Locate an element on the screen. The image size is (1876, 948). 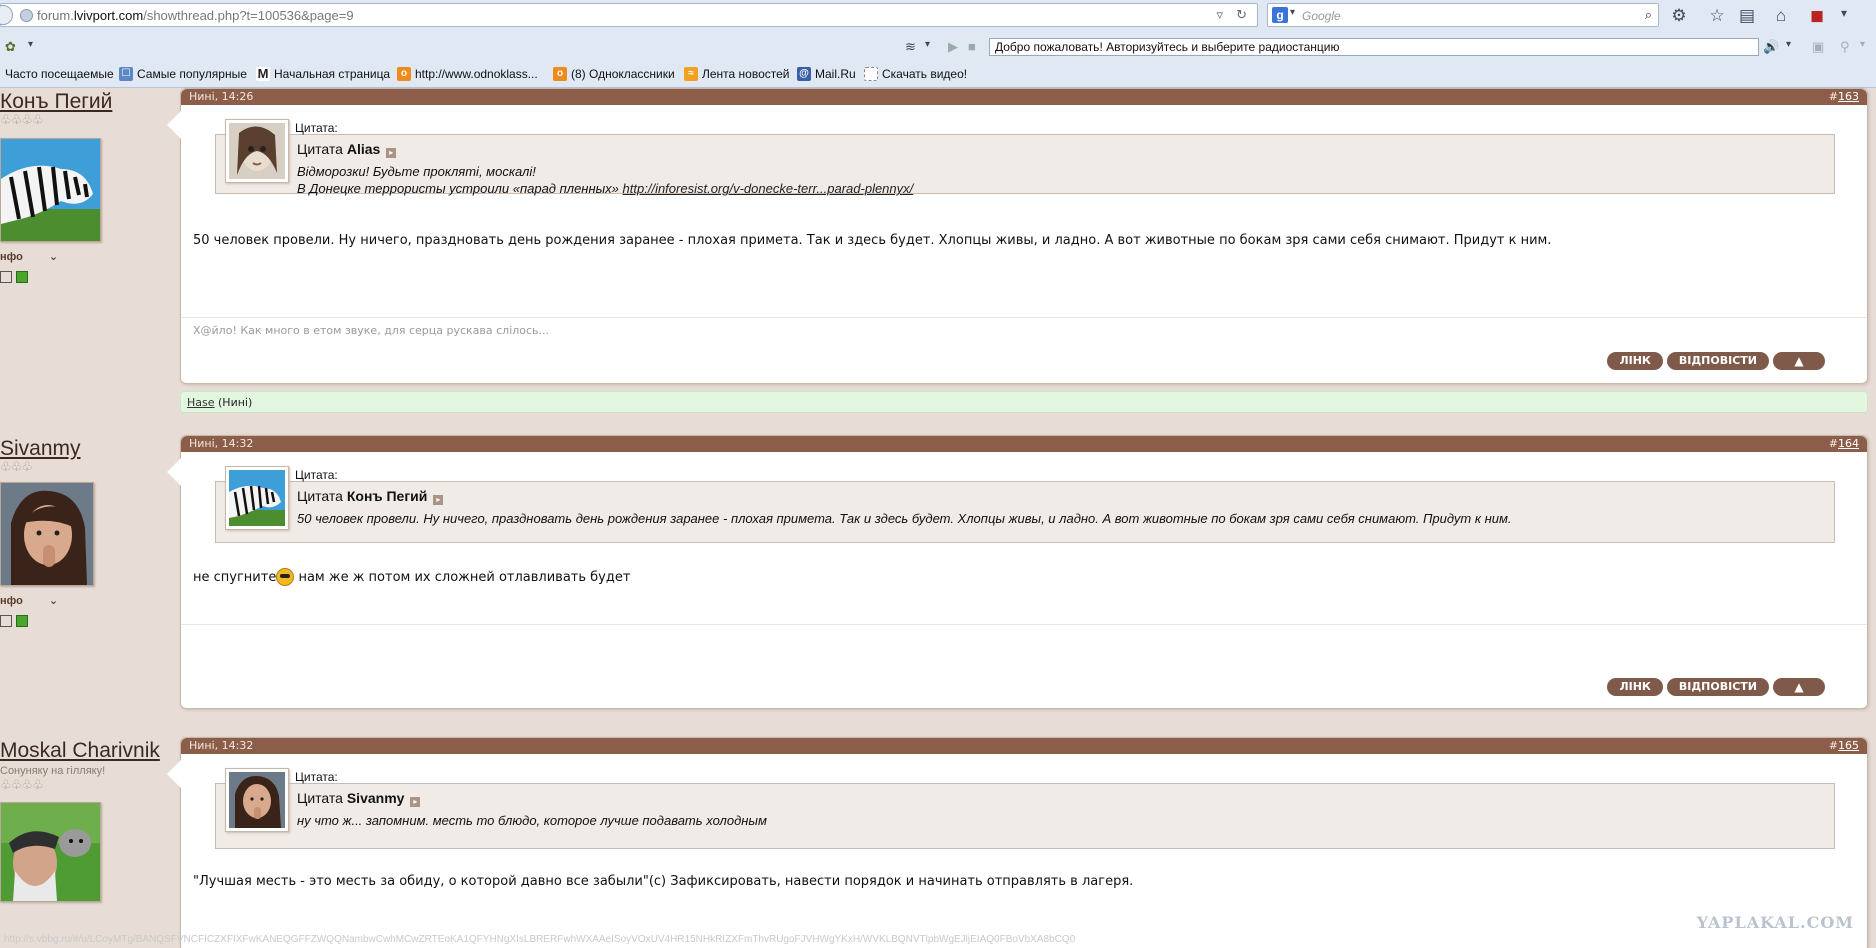
site-identity-icon is located at coordinates (26, 15).